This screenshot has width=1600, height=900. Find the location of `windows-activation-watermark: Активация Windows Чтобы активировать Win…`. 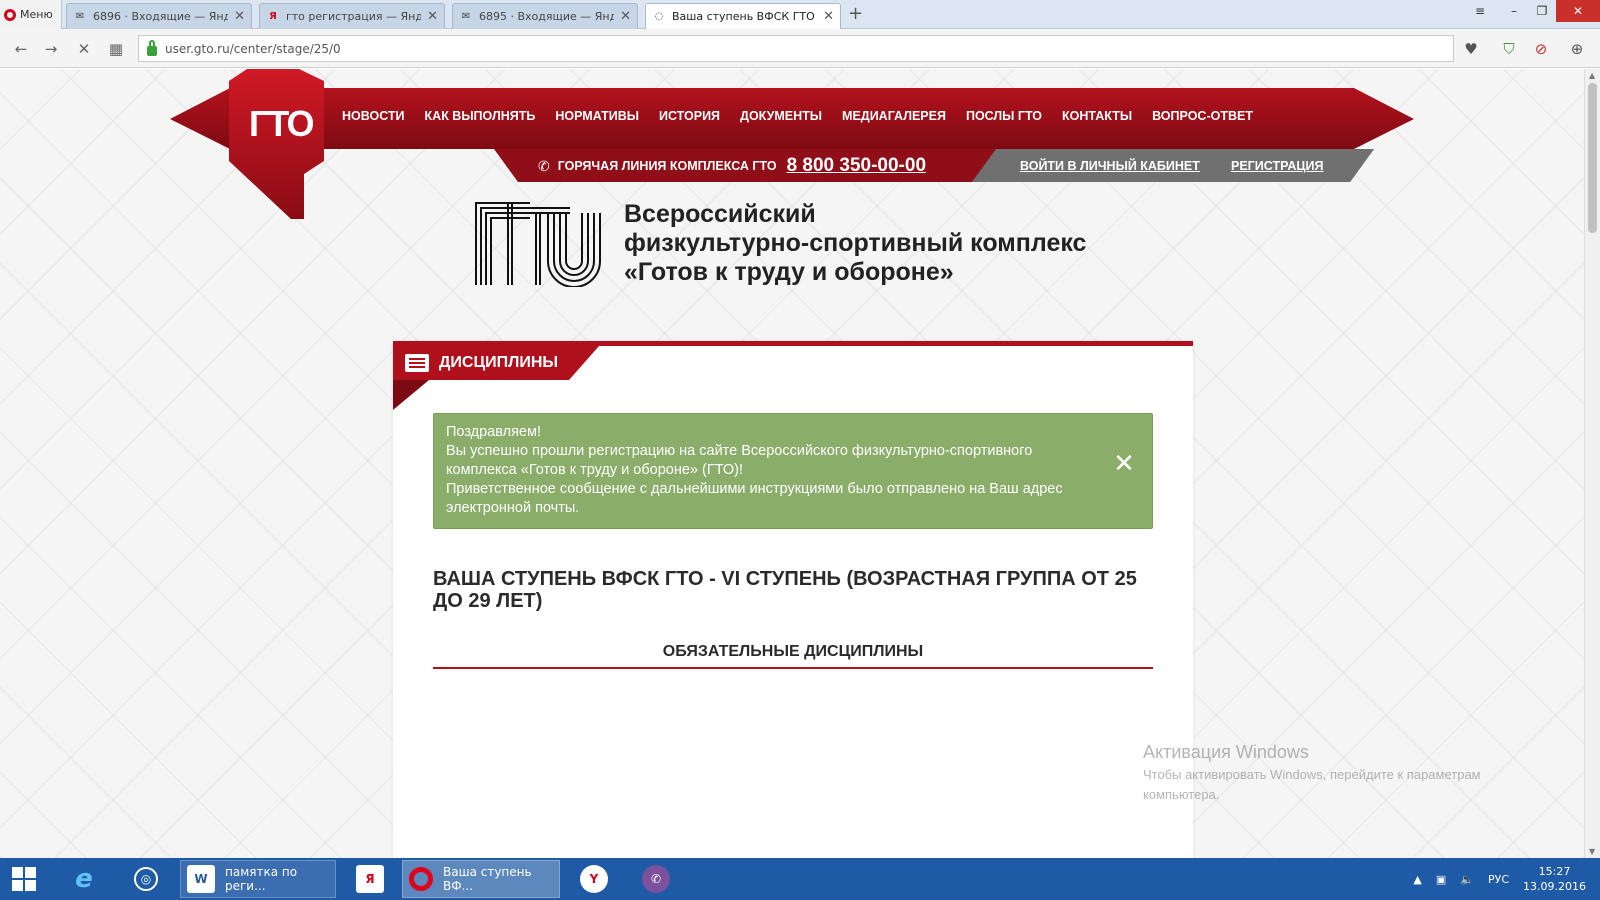

windows-activation-watermark: Активация Windows Чтобы активировать Win… is located at coordinates (1343, 773).